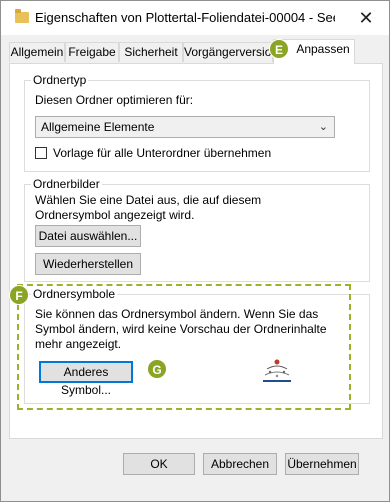 This screenshot has width=392, height=504. Describe the element at coordinates (41, 153) in the screenshot. I see `subfolder-template-checkbox` at that location.